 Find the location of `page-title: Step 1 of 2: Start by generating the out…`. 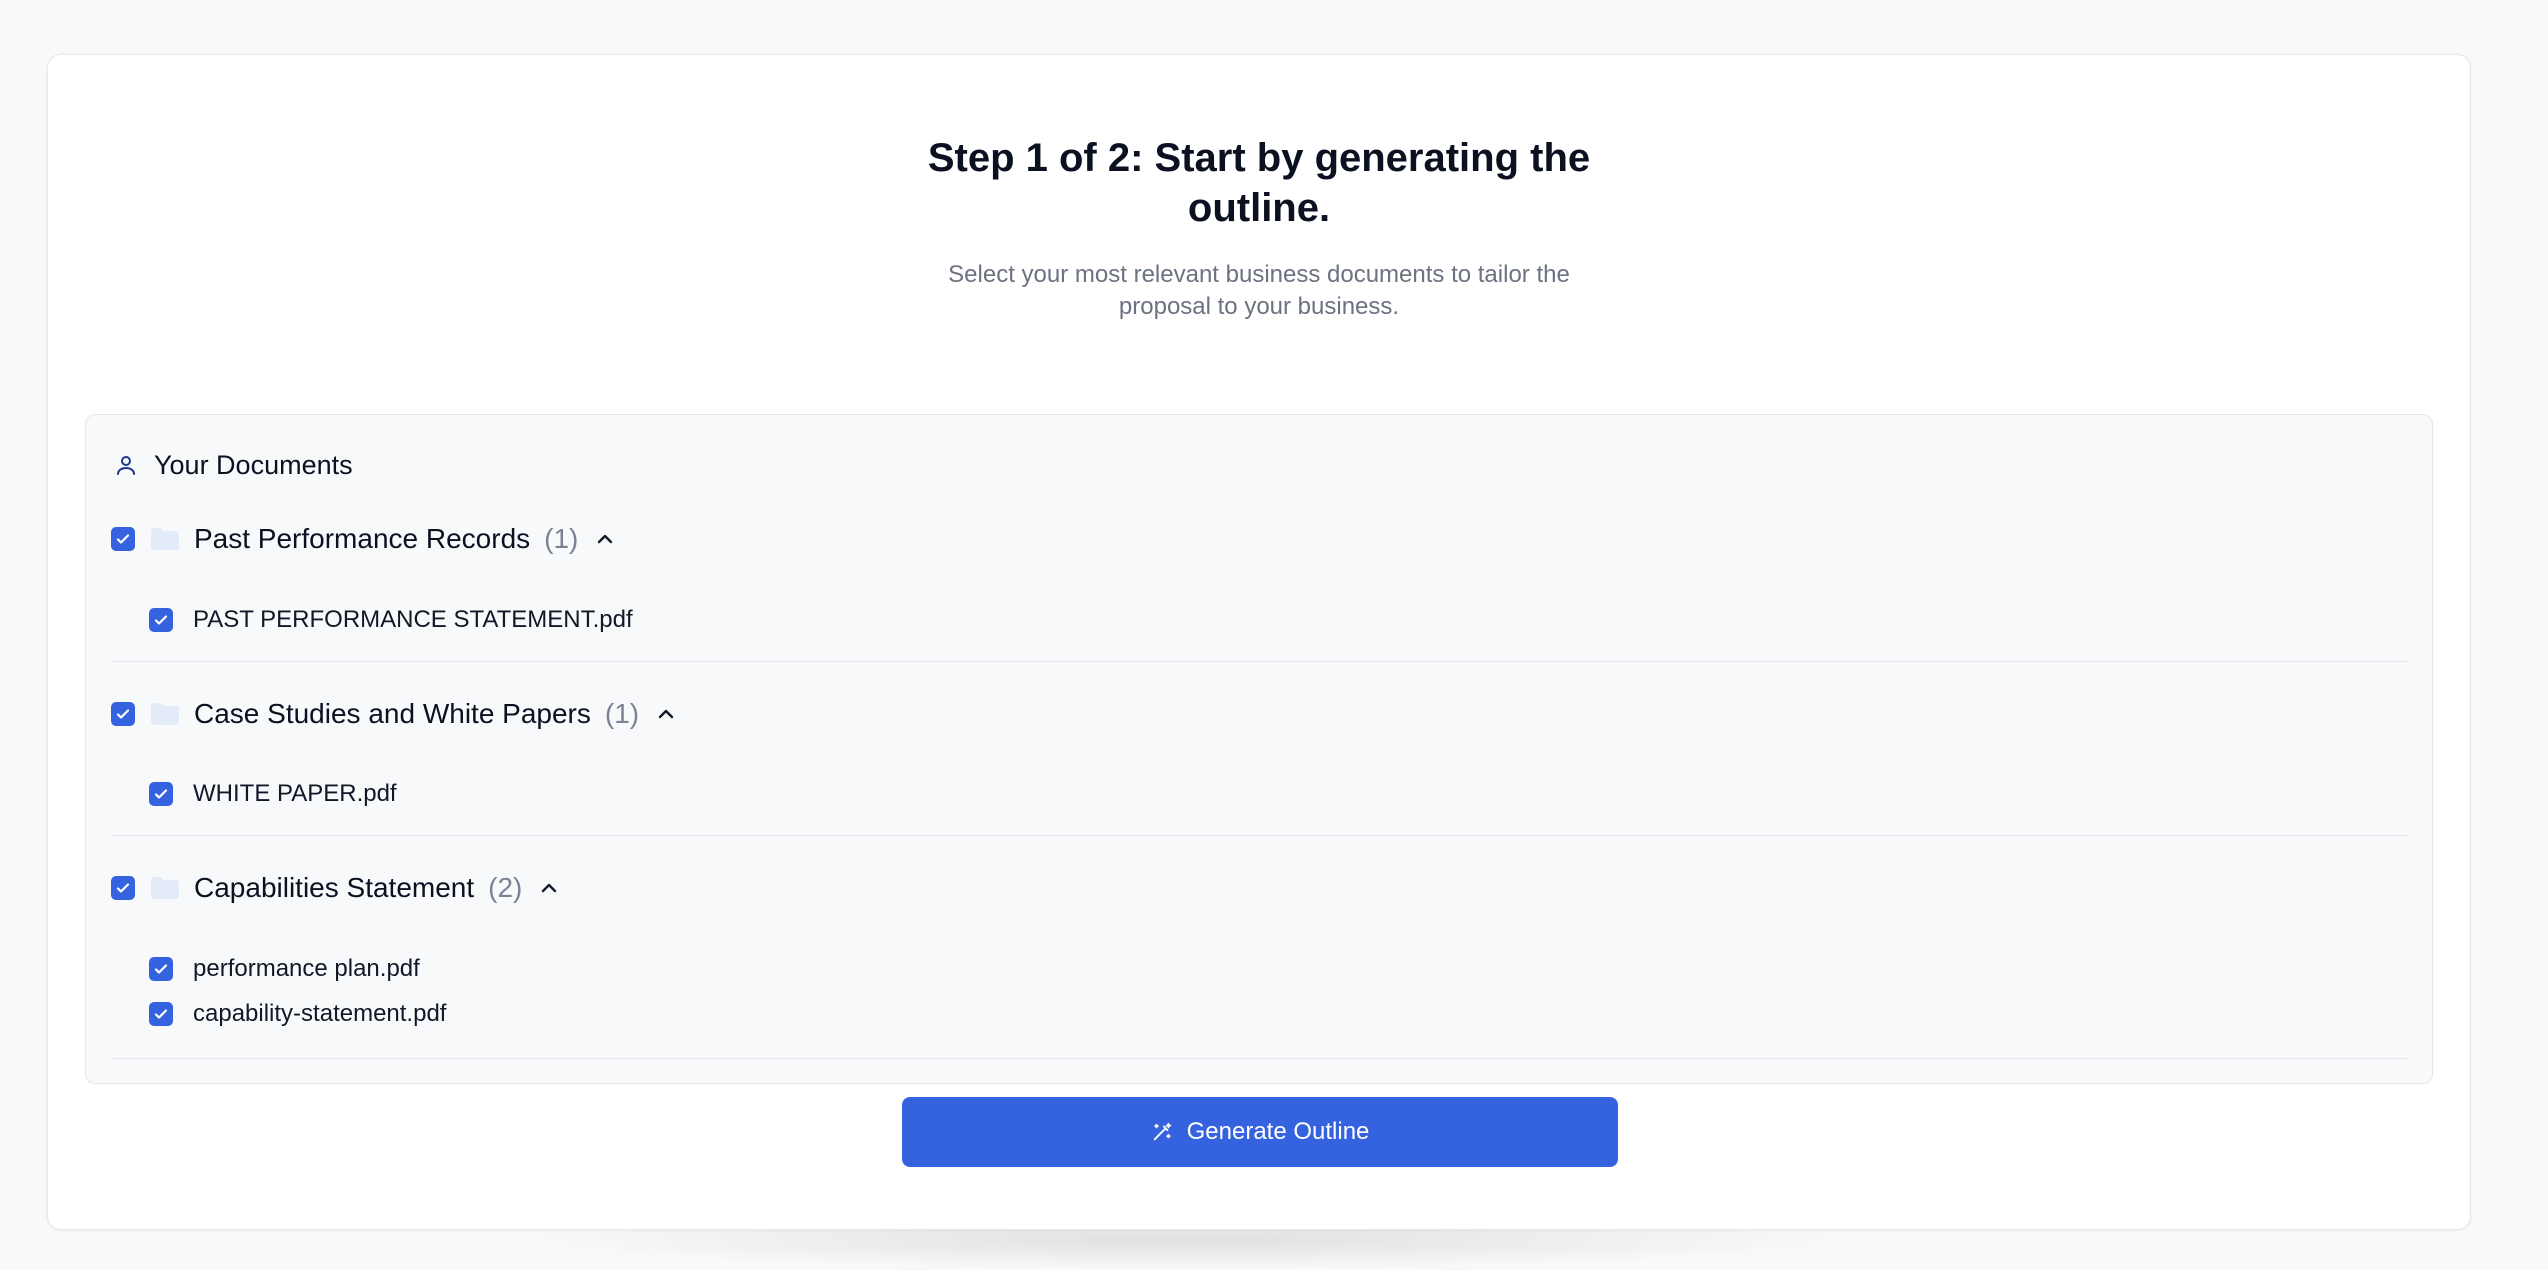

page-title: Step 1 of 2: Start by generating the out… is located at coordinates (1259, 183).